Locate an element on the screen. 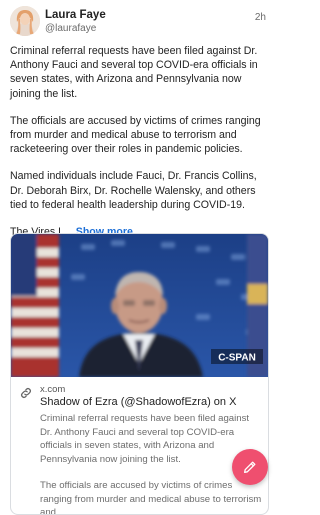  post-header: Laura Faye @laurafaye 2h is located at coordinates (139, 21).